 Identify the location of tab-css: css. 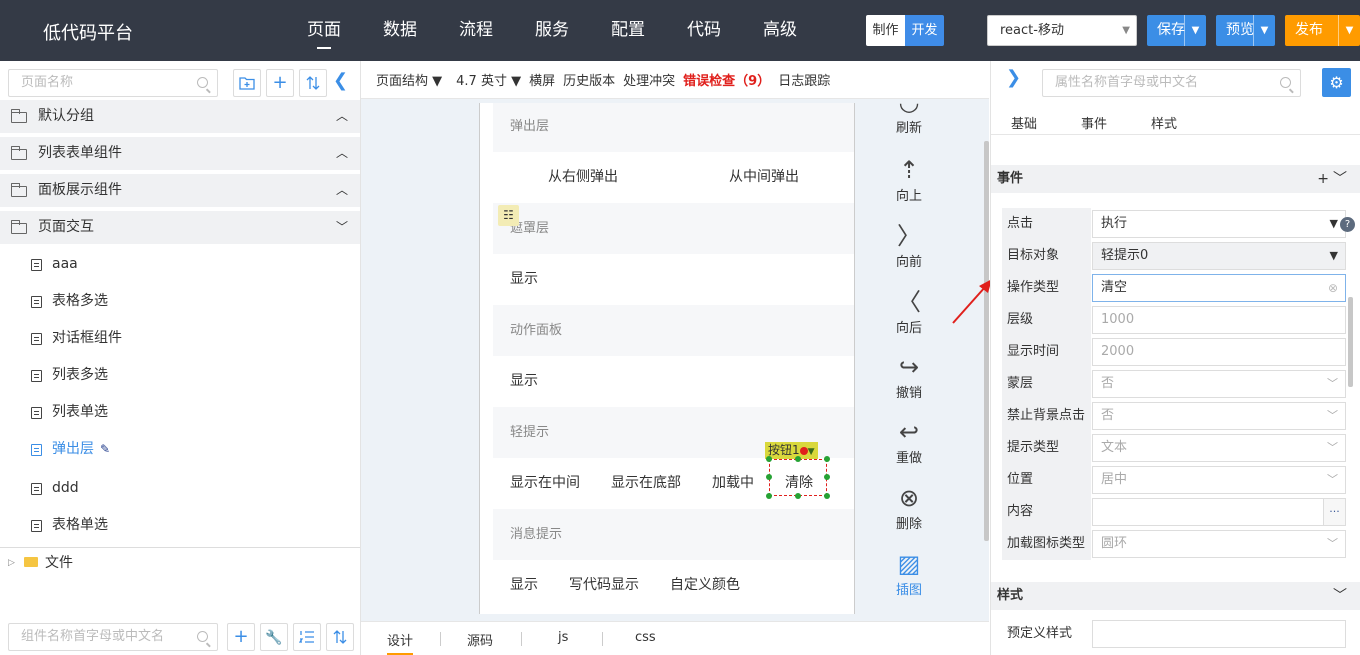
(645, 637).